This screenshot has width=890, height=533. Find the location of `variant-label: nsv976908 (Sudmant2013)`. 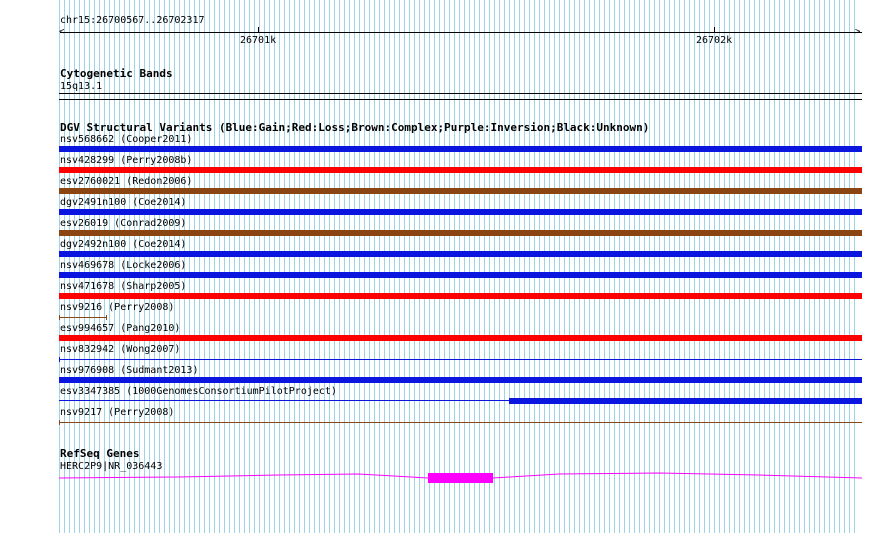

variant-label: nsv976908 (Sudmant2013) is located at coordinates (129, 370).